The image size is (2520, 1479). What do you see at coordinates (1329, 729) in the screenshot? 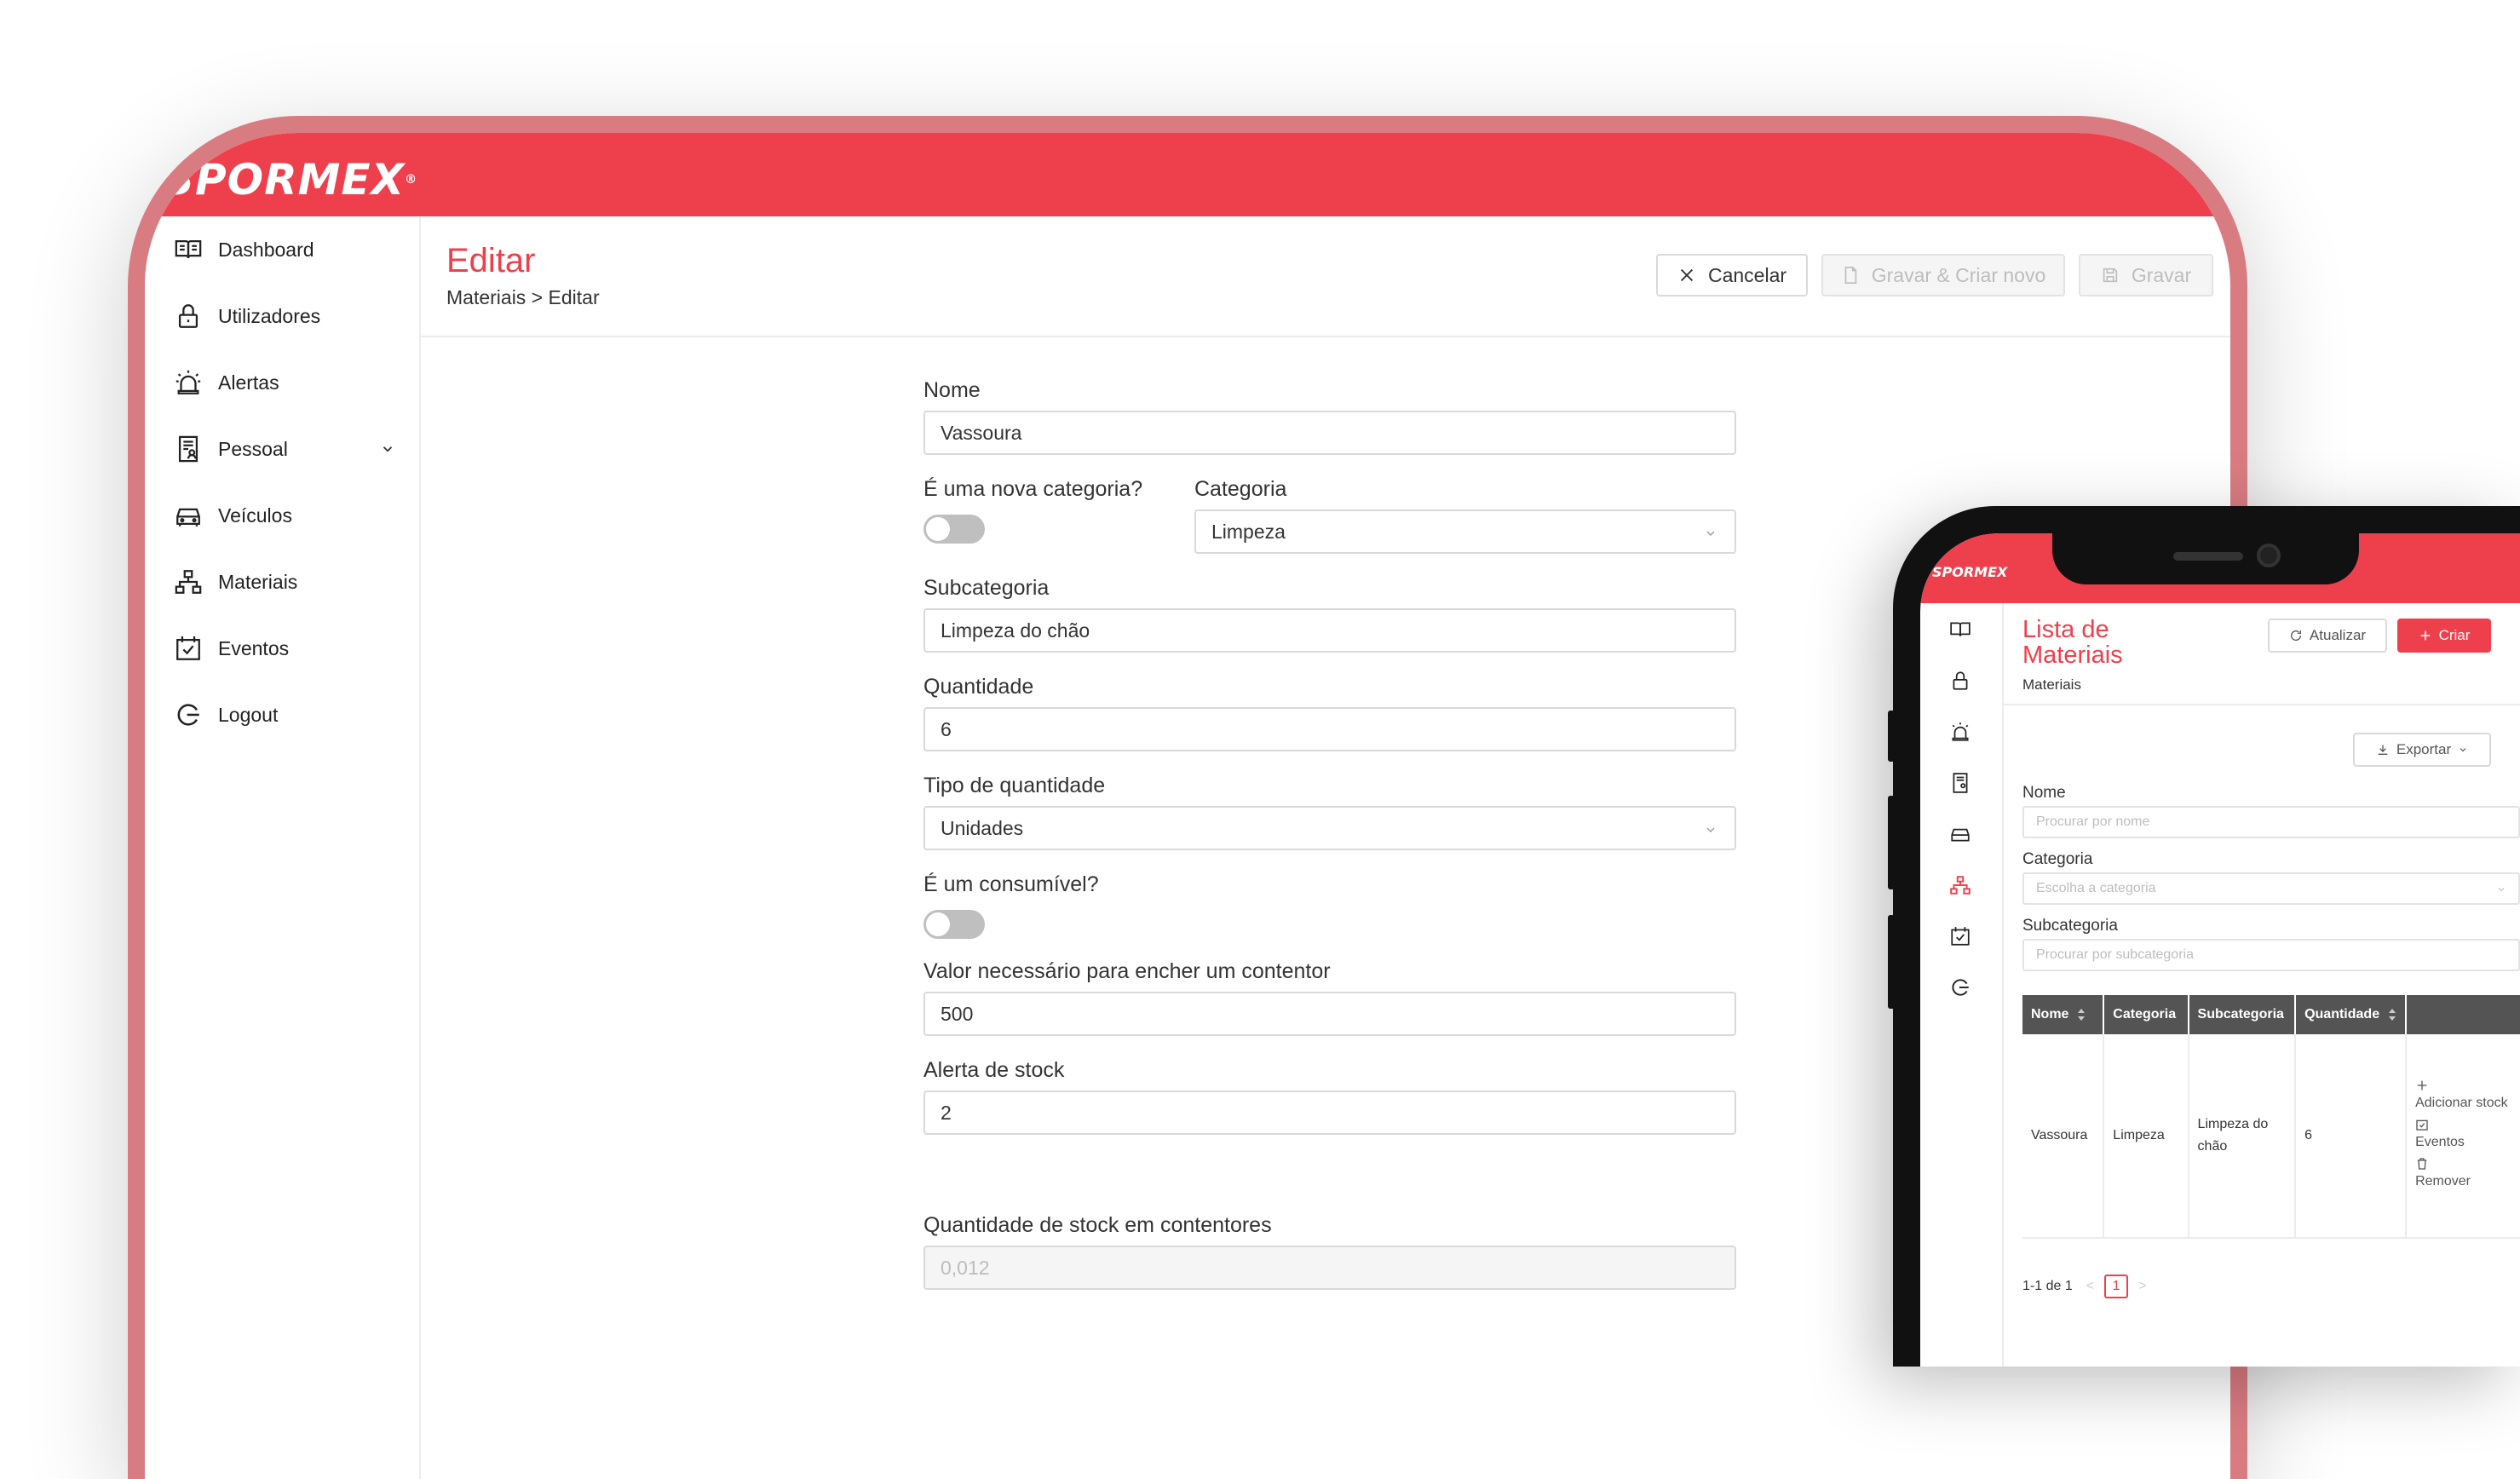
I see `quantidade-input: 6` at bounding box center [1329, 729].